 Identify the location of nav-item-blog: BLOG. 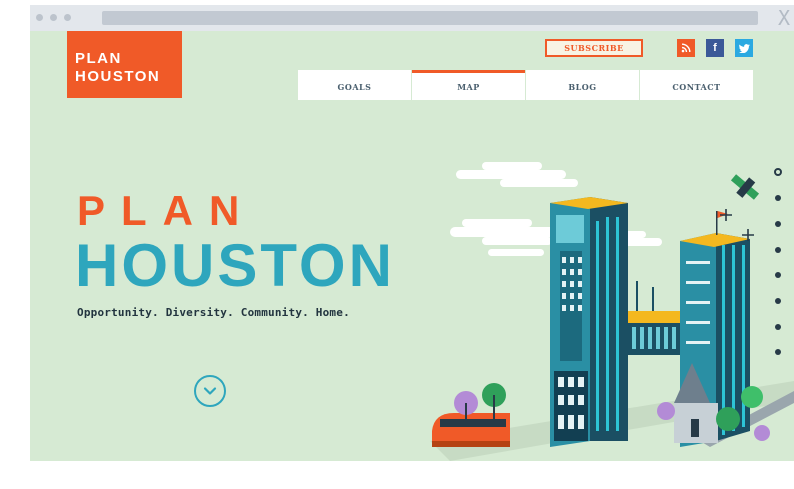
(582, 85).